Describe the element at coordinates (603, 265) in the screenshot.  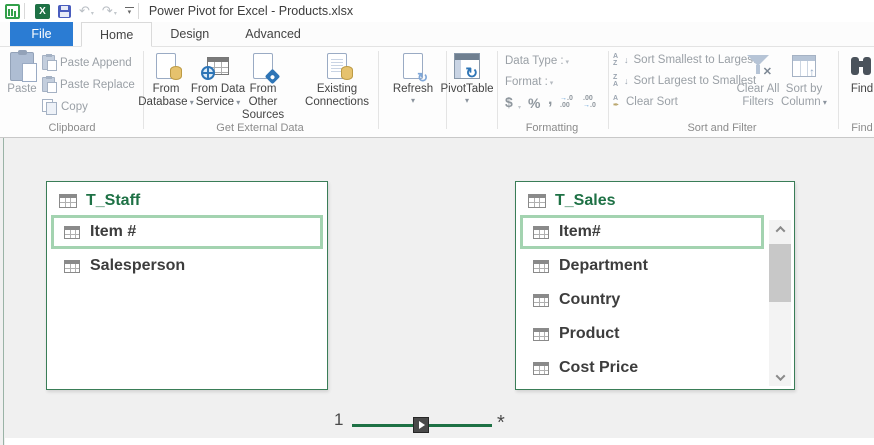
I see `field-label: Department` at that location.